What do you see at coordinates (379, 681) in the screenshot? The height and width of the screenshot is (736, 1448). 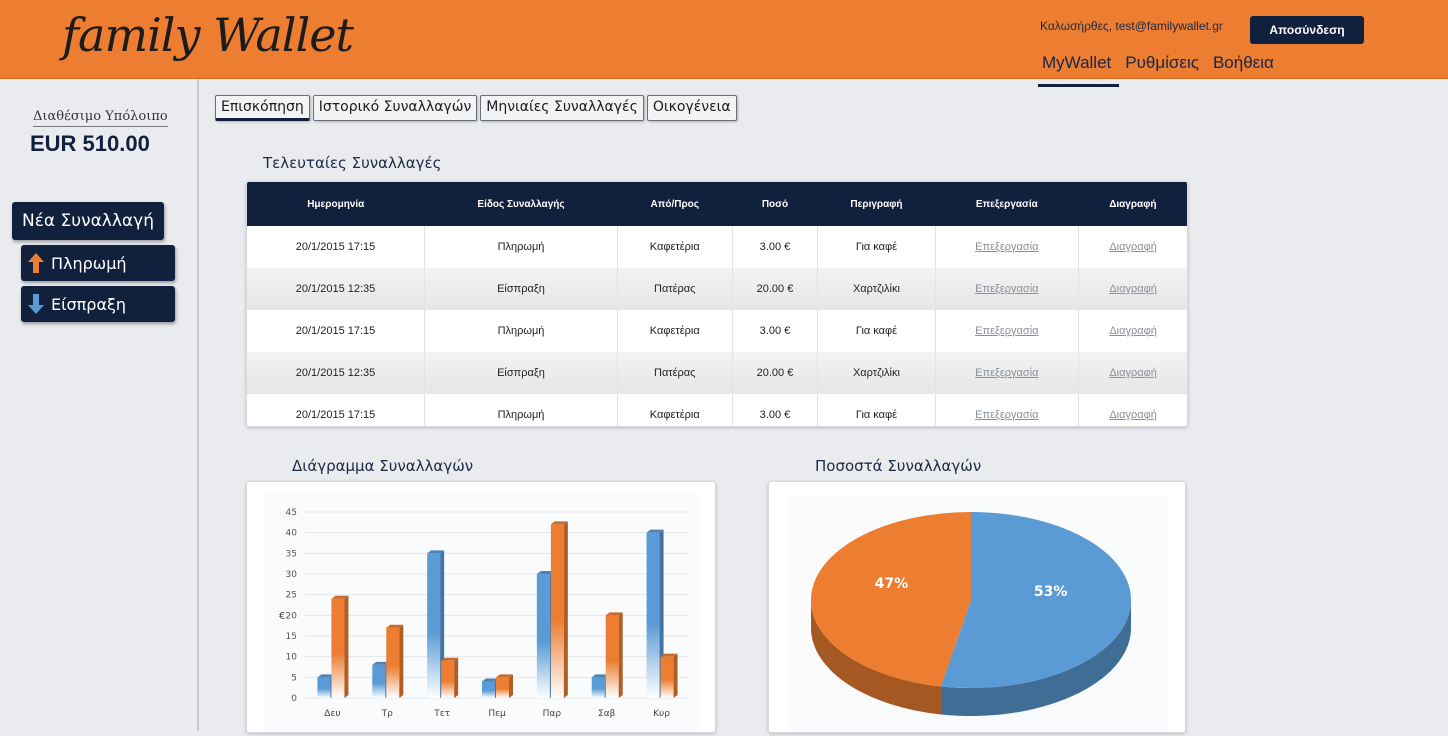 I see `bar-Τρ-series-1` at bounding box center [379, 681].